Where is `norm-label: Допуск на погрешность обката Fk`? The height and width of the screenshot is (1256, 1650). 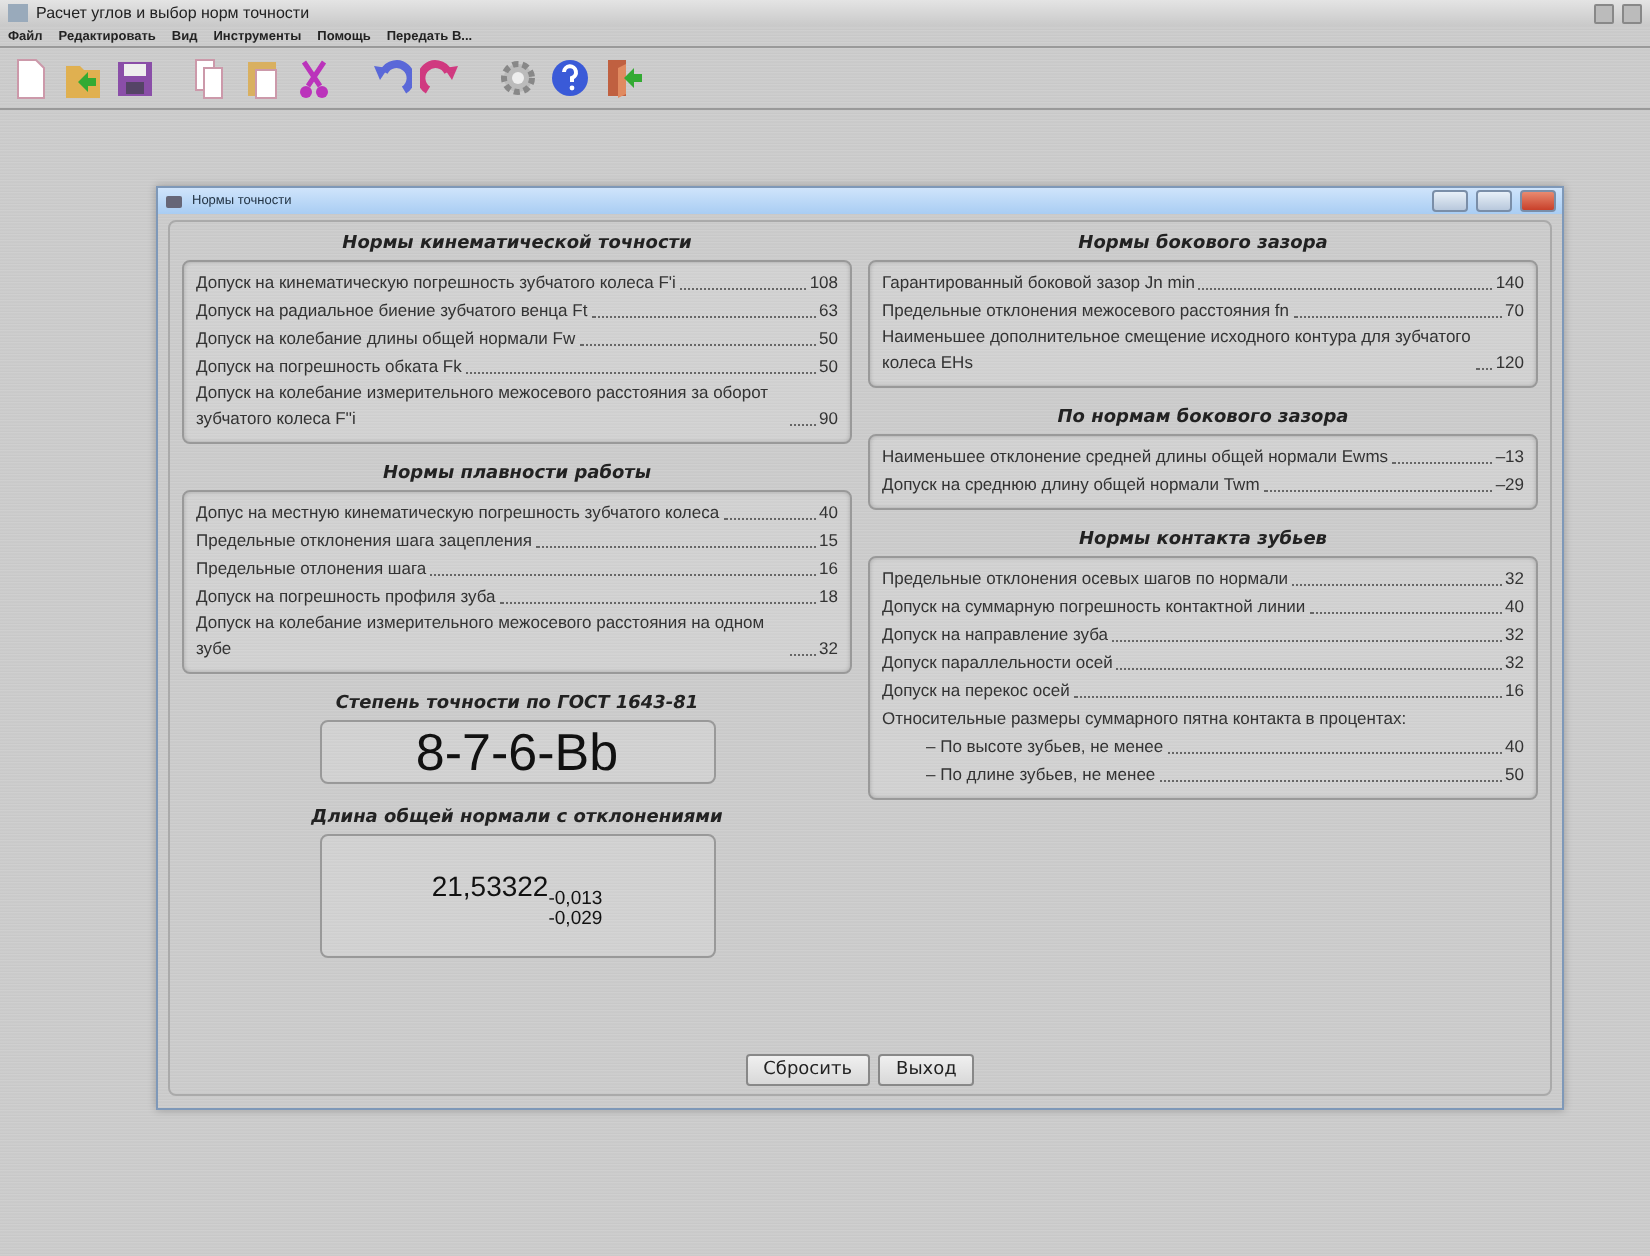 norm-label: Допуск на погрешность обката Fk is located at coordinates (329, 367).